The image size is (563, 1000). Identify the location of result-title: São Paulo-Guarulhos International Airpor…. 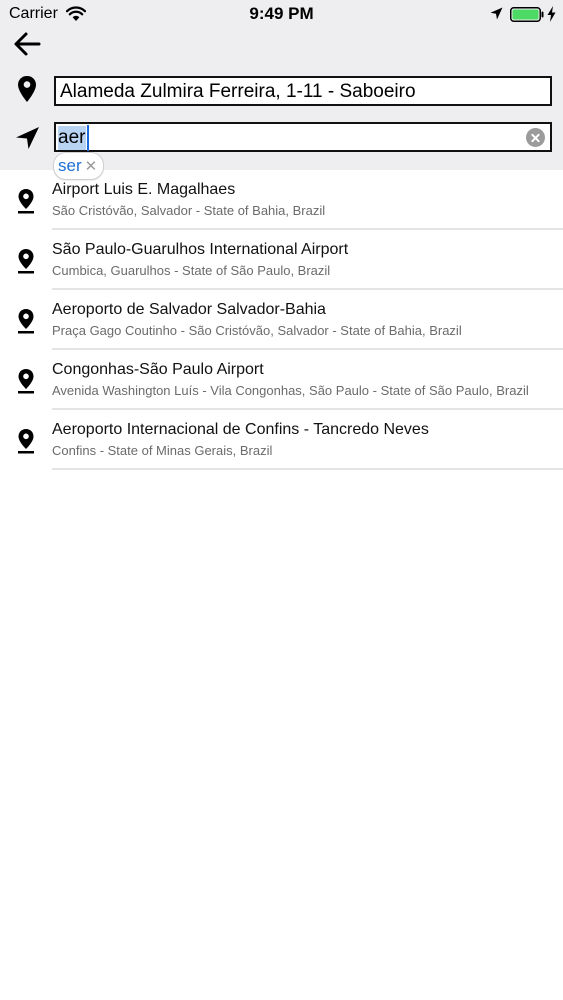
(200, 249).